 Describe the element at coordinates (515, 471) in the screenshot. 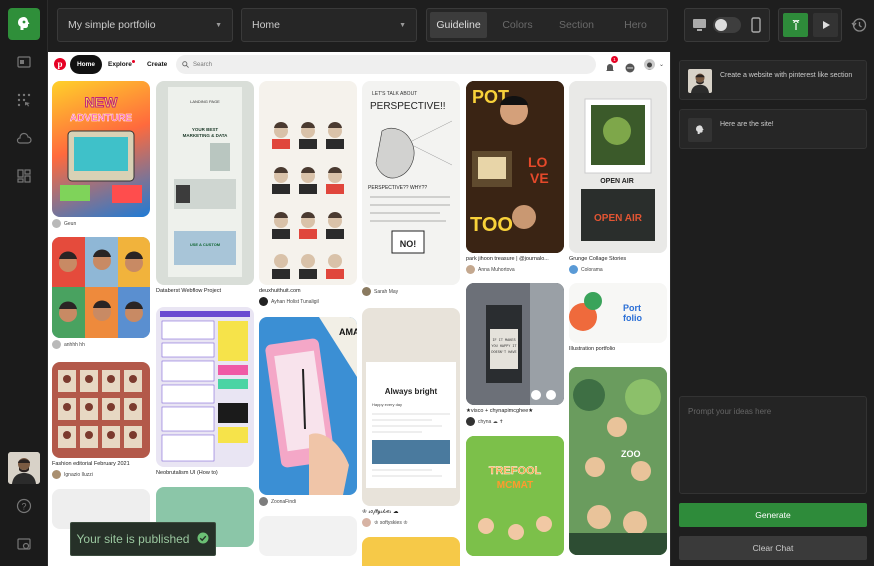

I see `svg-text: TREFOOL` at that location.